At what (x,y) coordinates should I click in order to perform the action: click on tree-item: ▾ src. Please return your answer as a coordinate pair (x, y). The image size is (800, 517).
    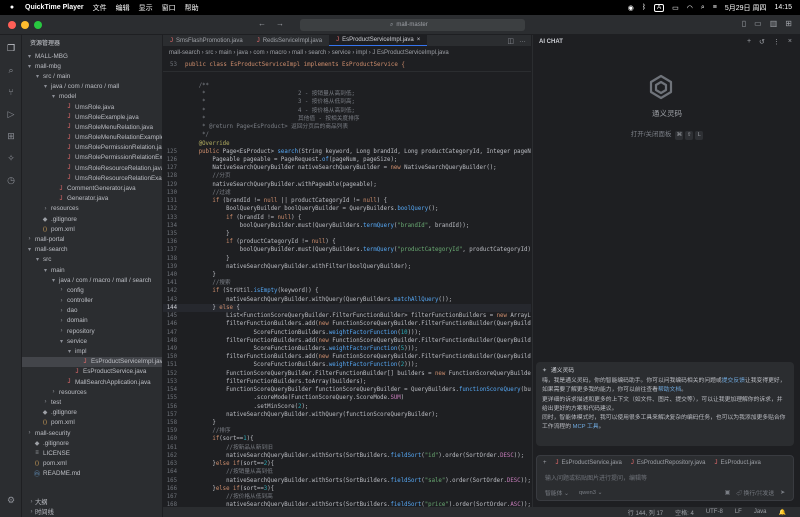
    Looking at the image, I should click on (92, 260).